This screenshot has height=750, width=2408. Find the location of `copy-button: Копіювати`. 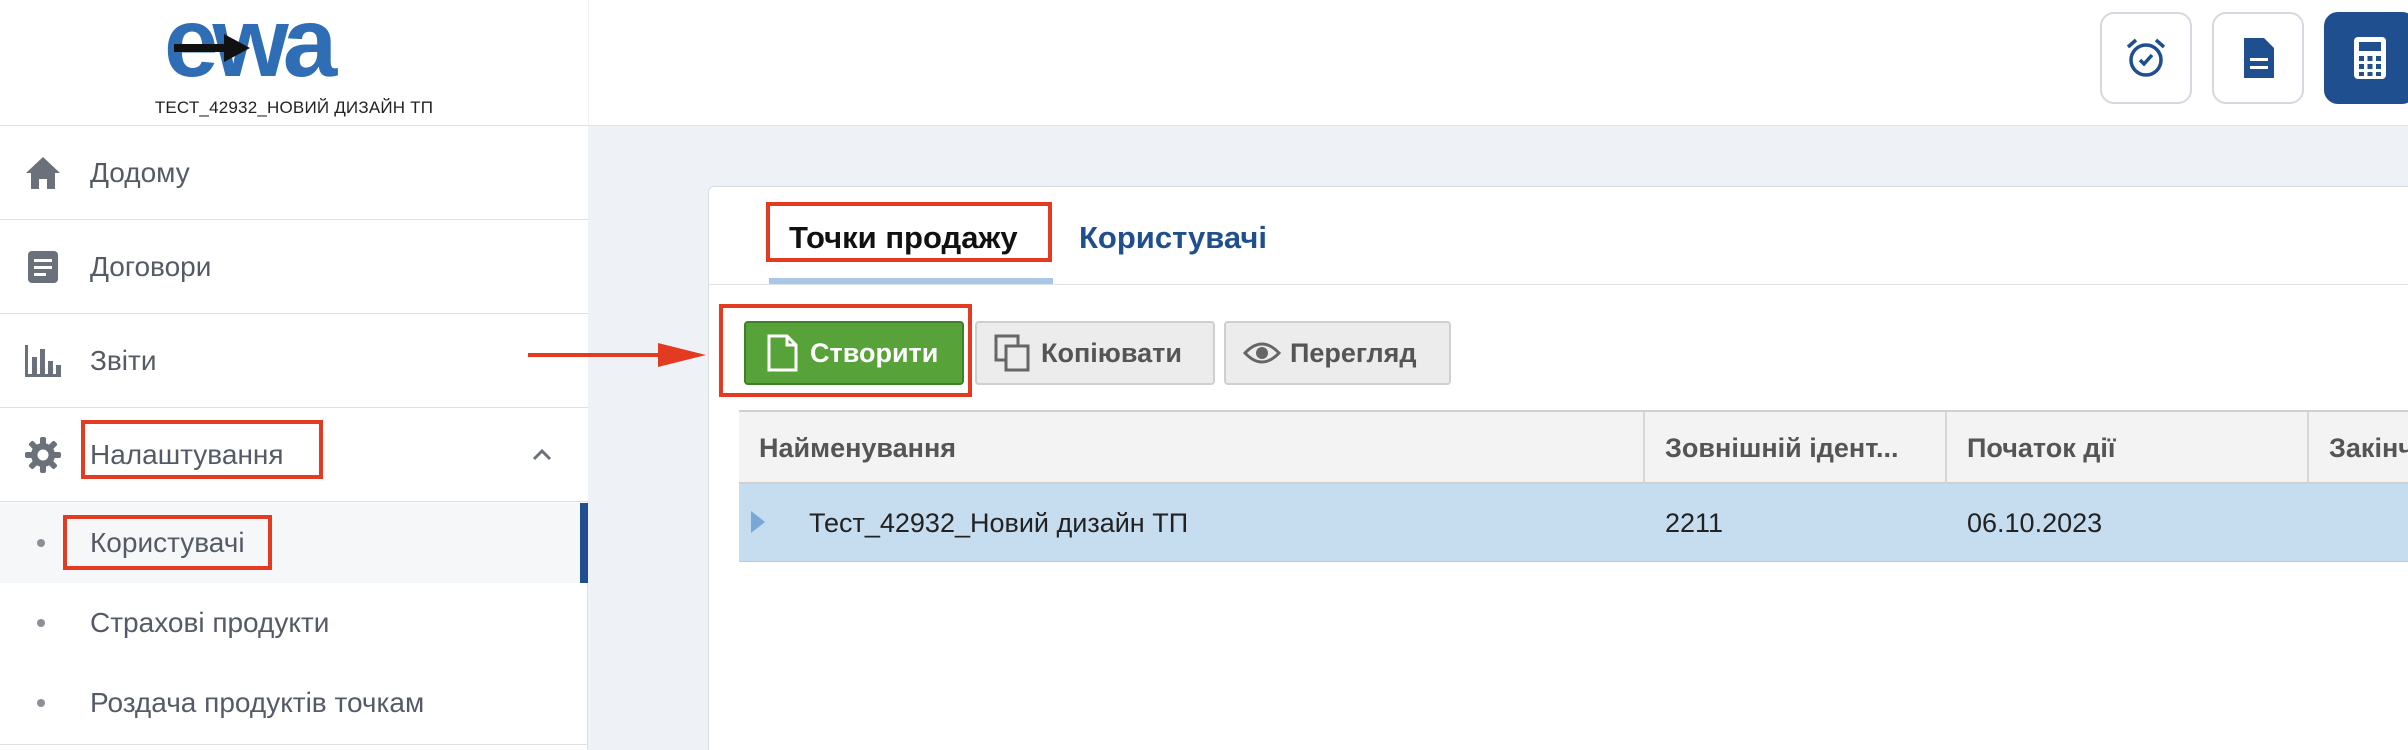

copy-button: Копіювати is located at coordinates (1095, 353).